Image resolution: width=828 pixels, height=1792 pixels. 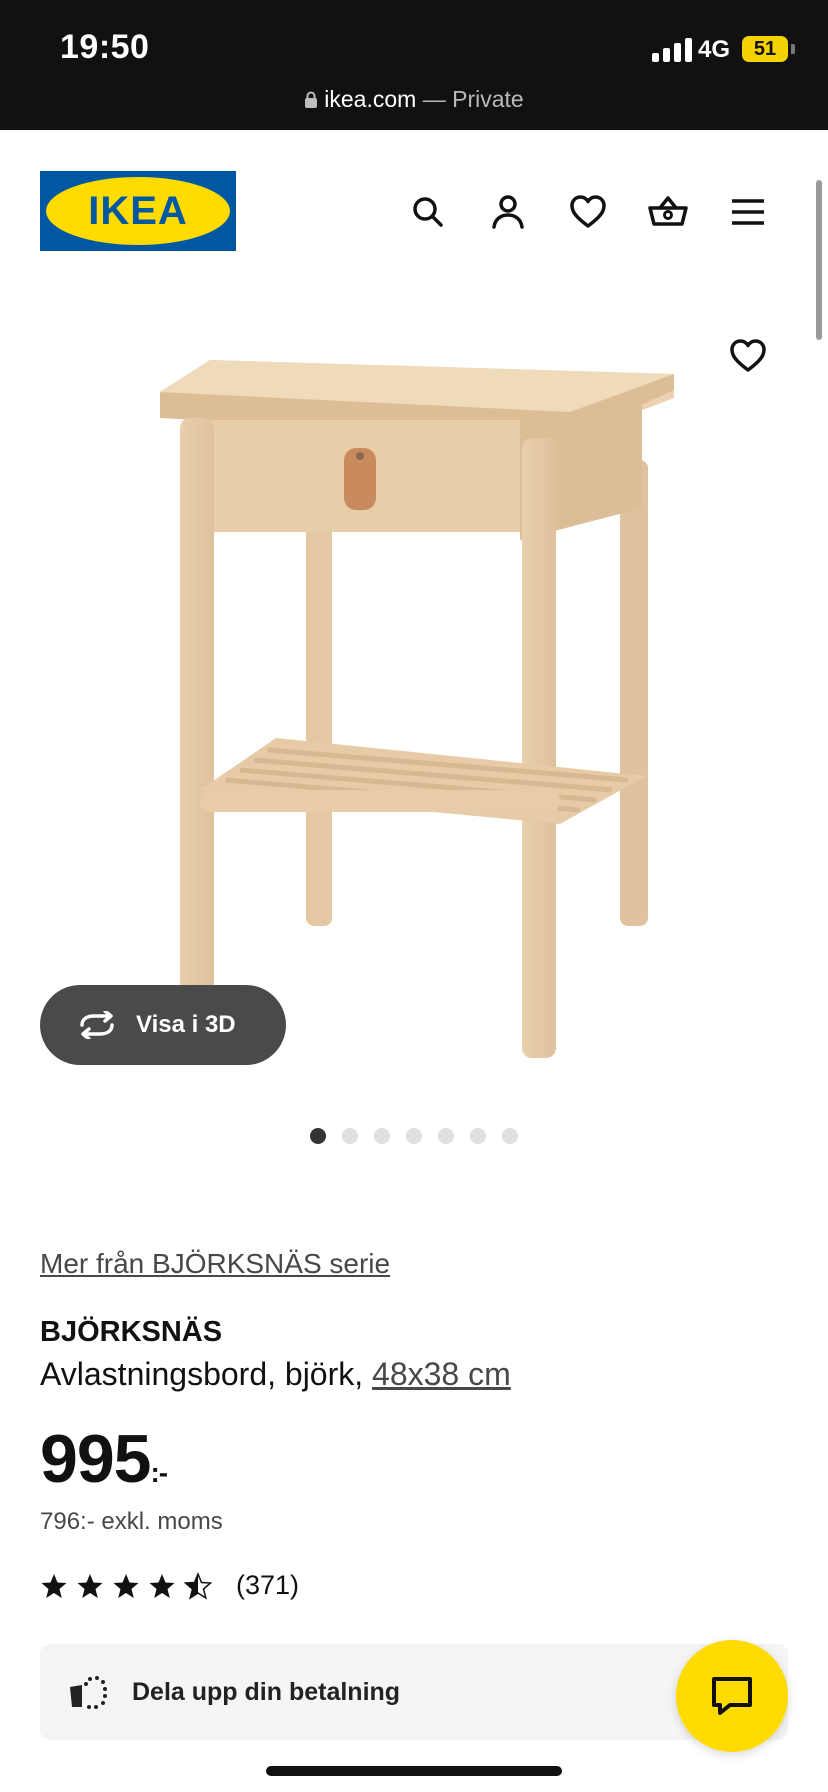 What do you see at coordinates (268, 1585) in the screenshot?
I see `review-count: (371)` at bounding box center [268, 1585].